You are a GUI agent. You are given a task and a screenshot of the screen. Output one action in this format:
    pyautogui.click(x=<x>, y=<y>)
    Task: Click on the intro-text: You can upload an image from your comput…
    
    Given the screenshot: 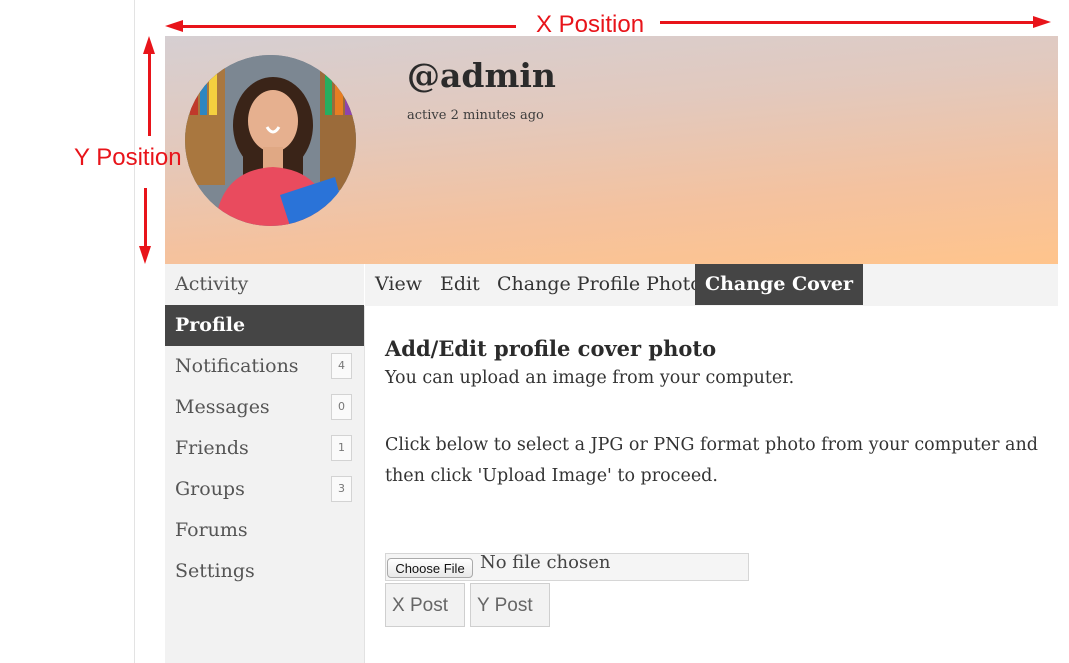 What is the action you would take?
    pyautogui.click(x=590, y=378)
    